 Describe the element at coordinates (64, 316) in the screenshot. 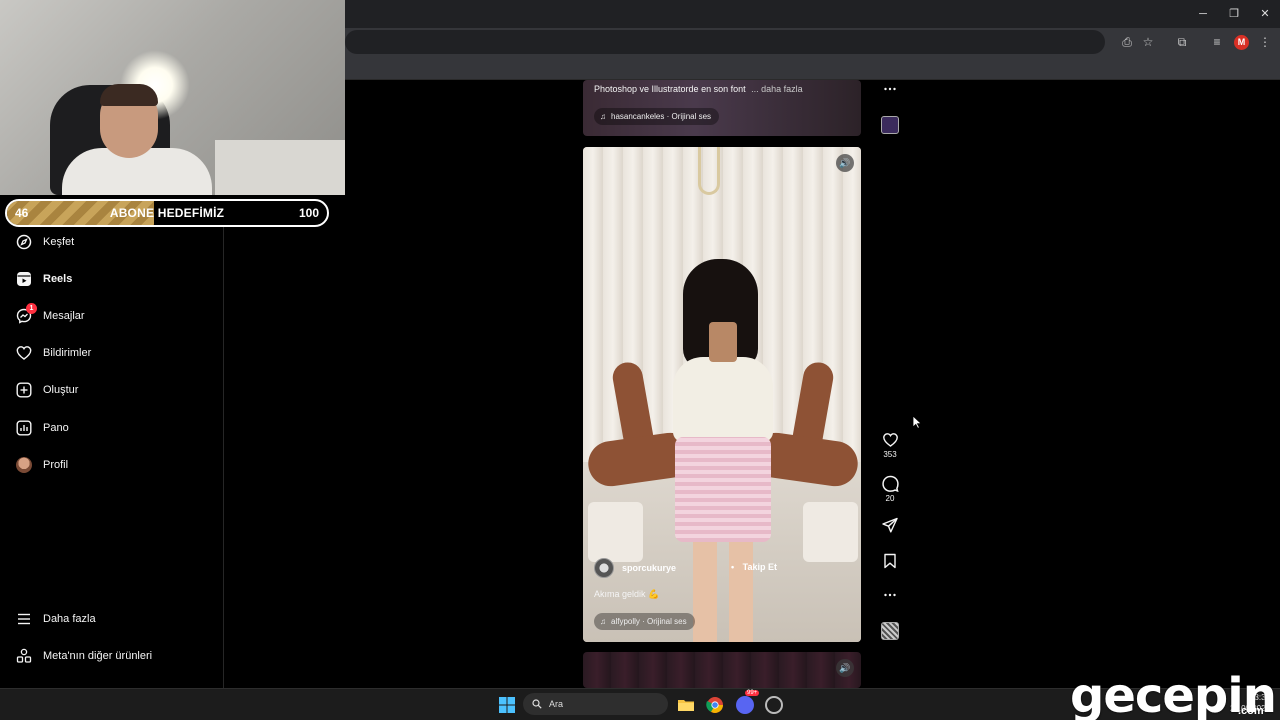

I see `sidebar-item-label: Mesajlar` at that location.